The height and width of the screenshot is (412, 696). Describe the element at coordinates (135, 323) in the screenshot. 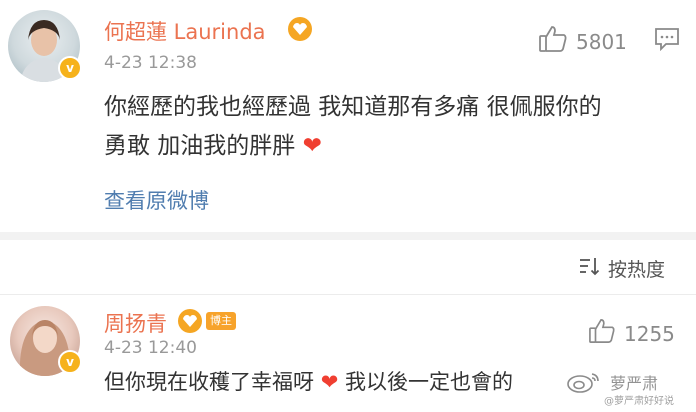

I see `username: 周扬青` at that location.